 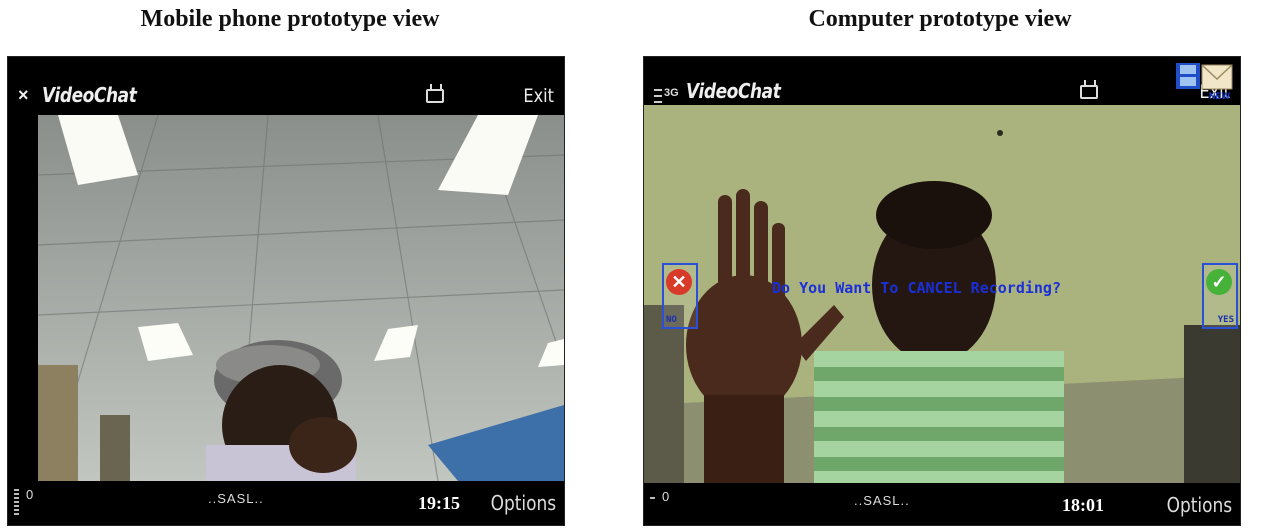 What do you see at coordinates (290, 19) in the screenshot?
I see `caption-mobile: Mobile phone prototype view` at bounding box center [290, 19].